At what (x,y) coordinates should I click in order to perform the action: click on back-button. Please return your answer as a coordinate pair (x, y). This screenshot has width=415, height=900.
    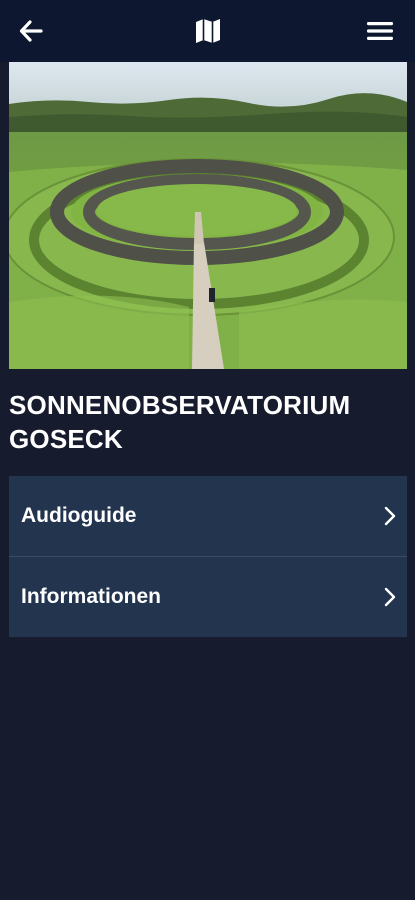
    Looking at the image, I should click on (31, 31).